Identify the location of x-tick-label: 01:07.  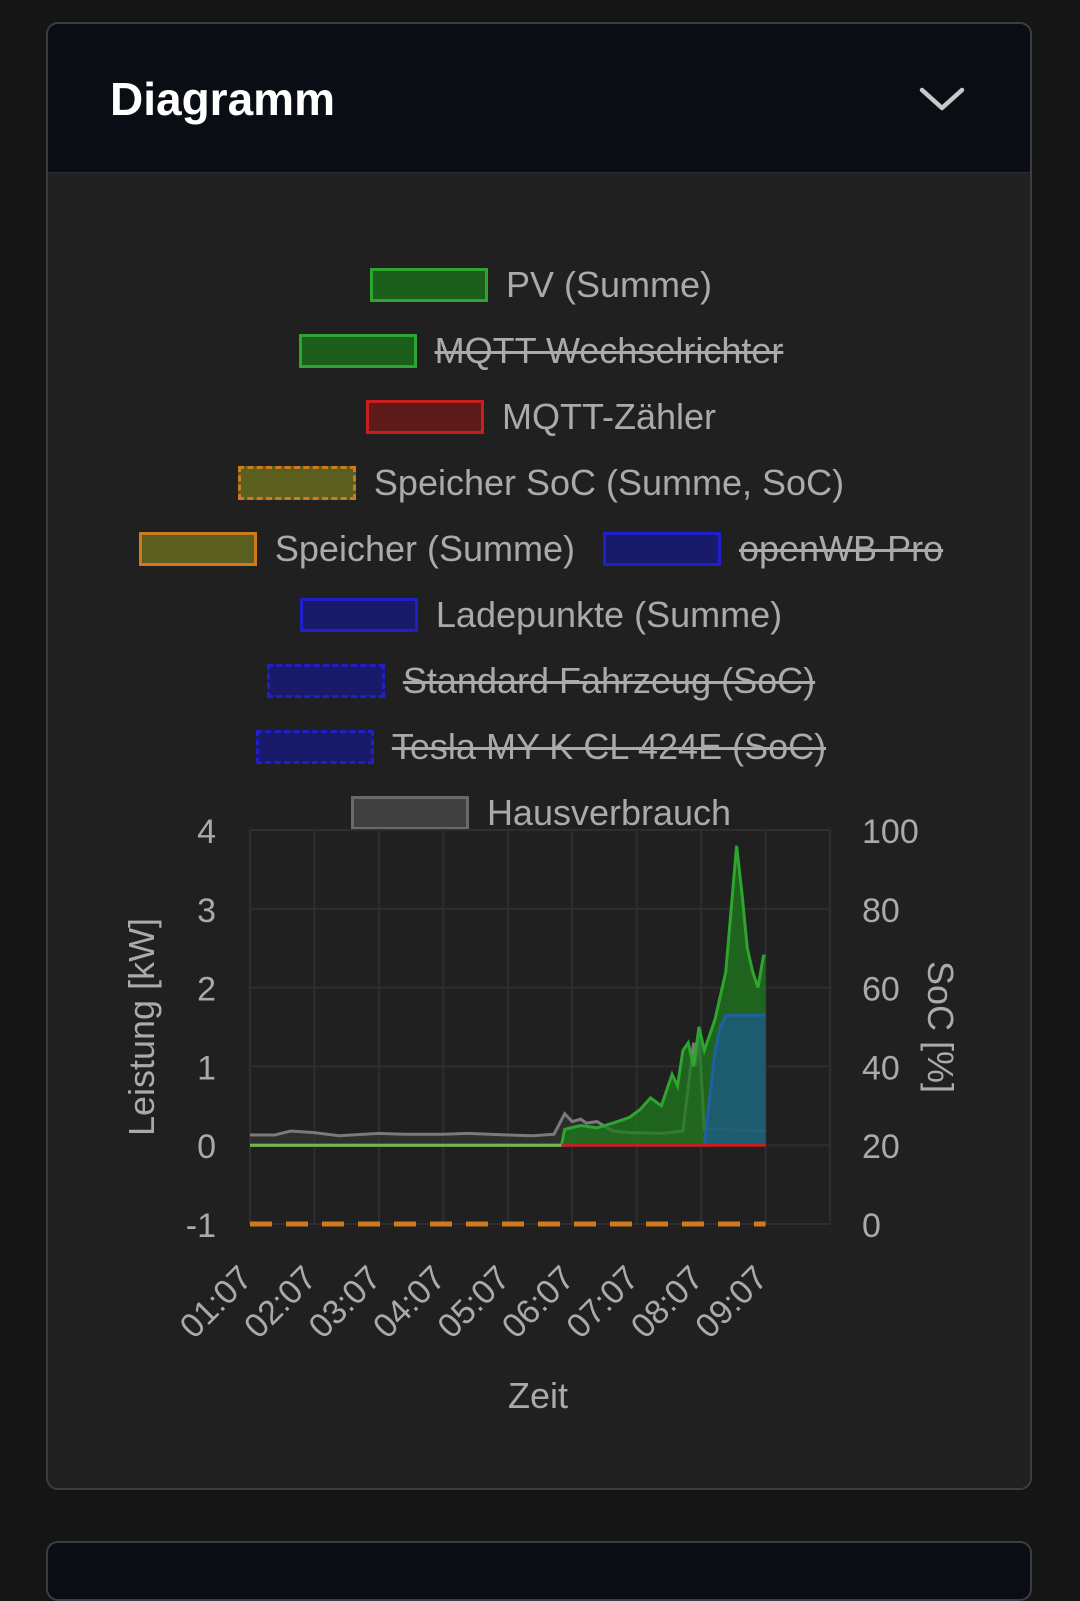
(216, 1302).